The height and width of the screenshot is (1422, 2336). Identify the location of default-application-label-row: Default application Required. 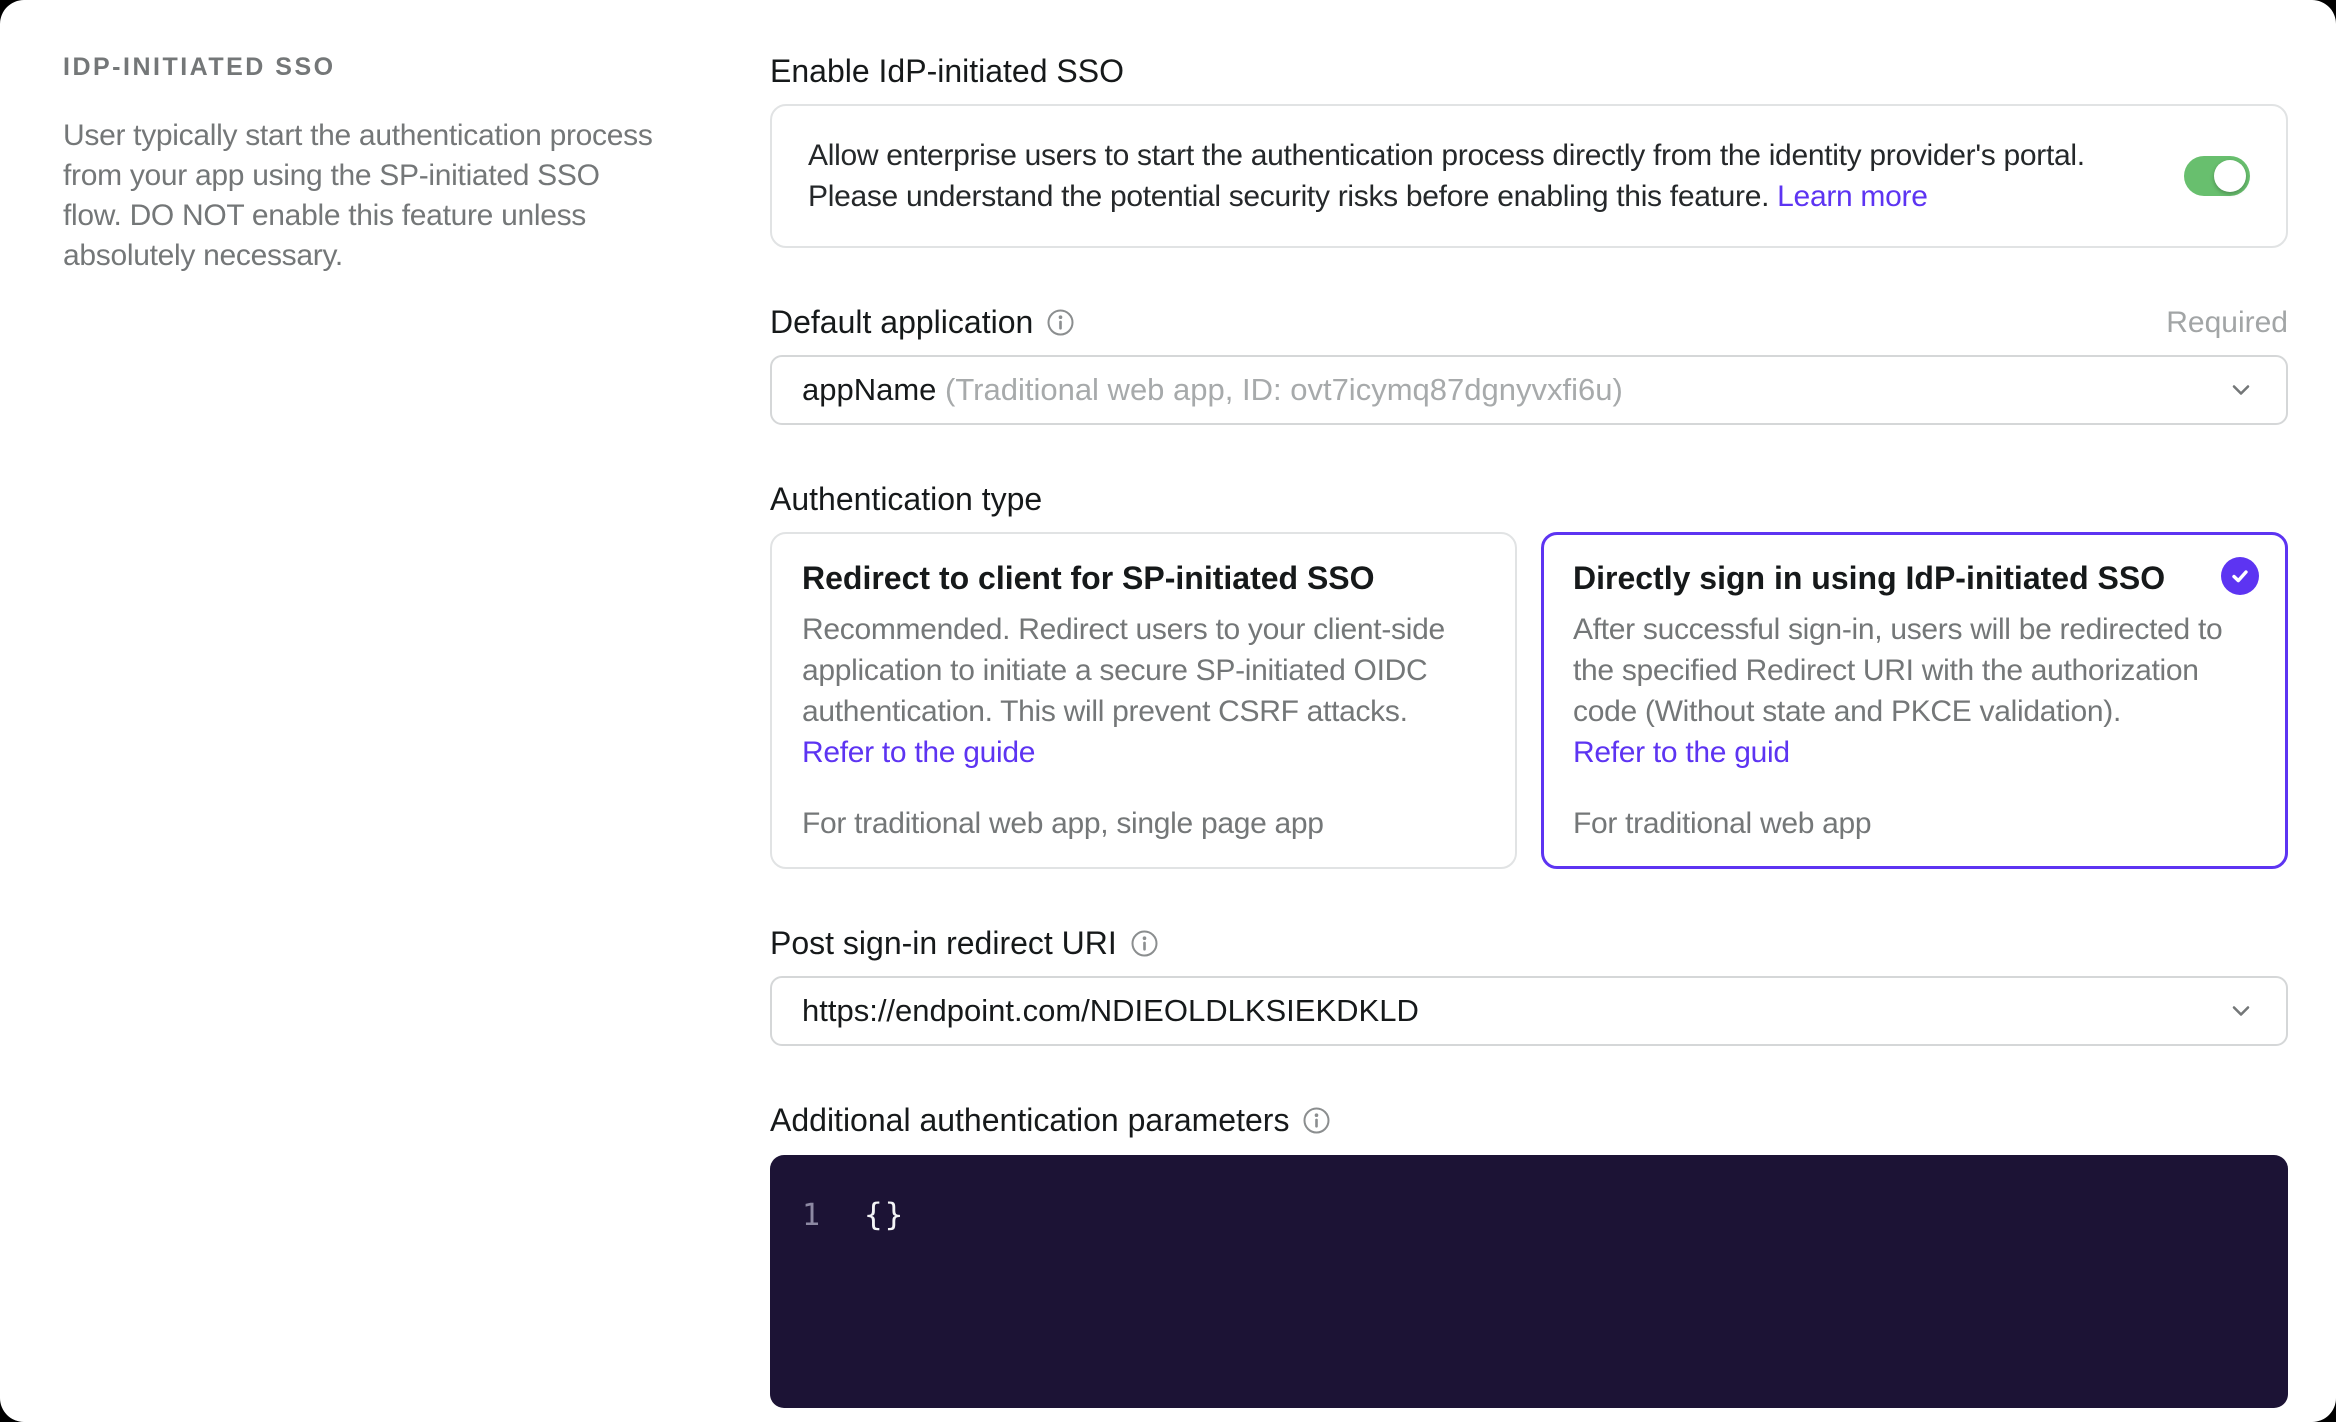
(1529, 322).